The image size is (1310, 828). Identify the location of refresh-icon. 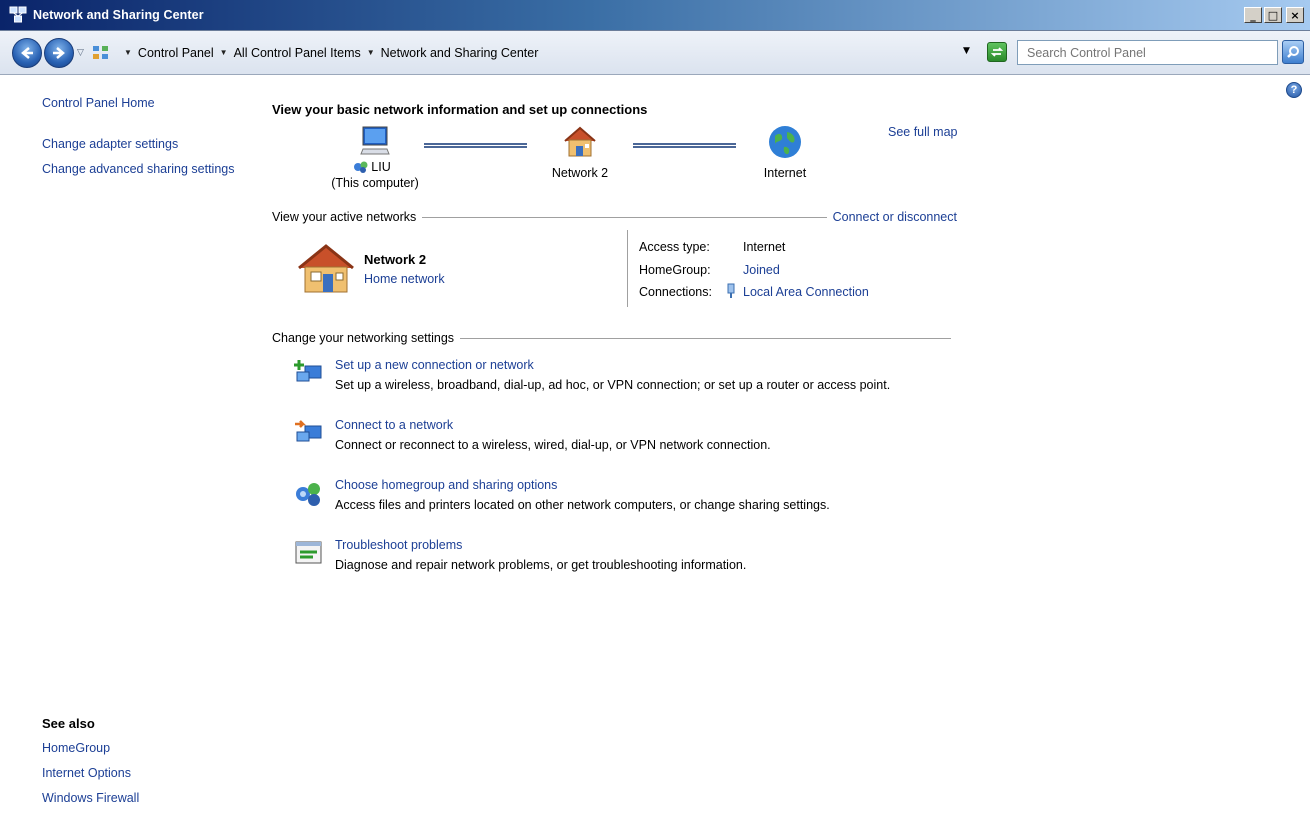
(997, 52).